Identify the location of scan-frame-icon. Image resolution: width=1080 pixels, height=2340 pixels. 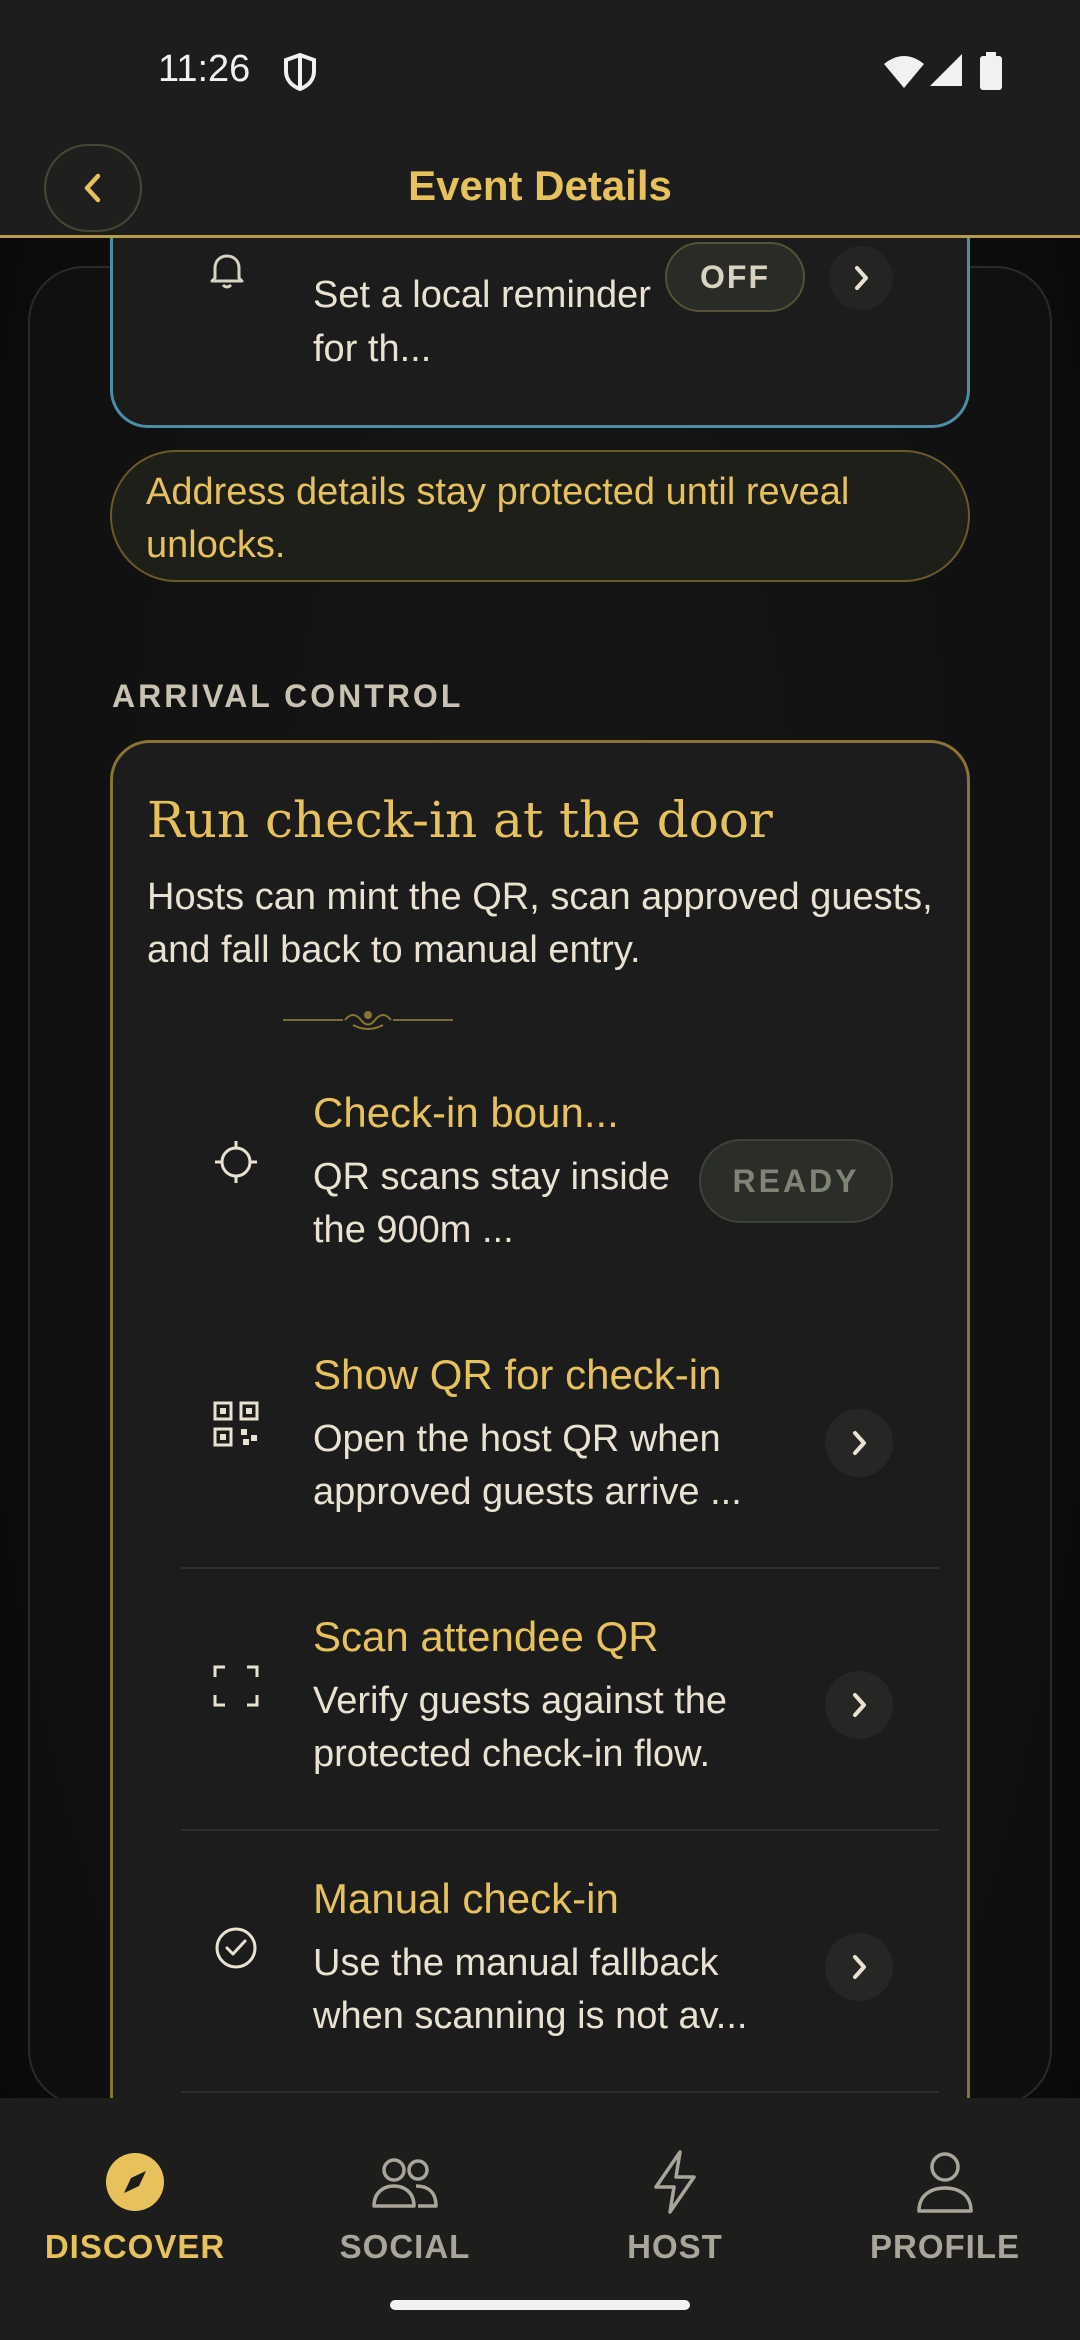
(236, 1686).